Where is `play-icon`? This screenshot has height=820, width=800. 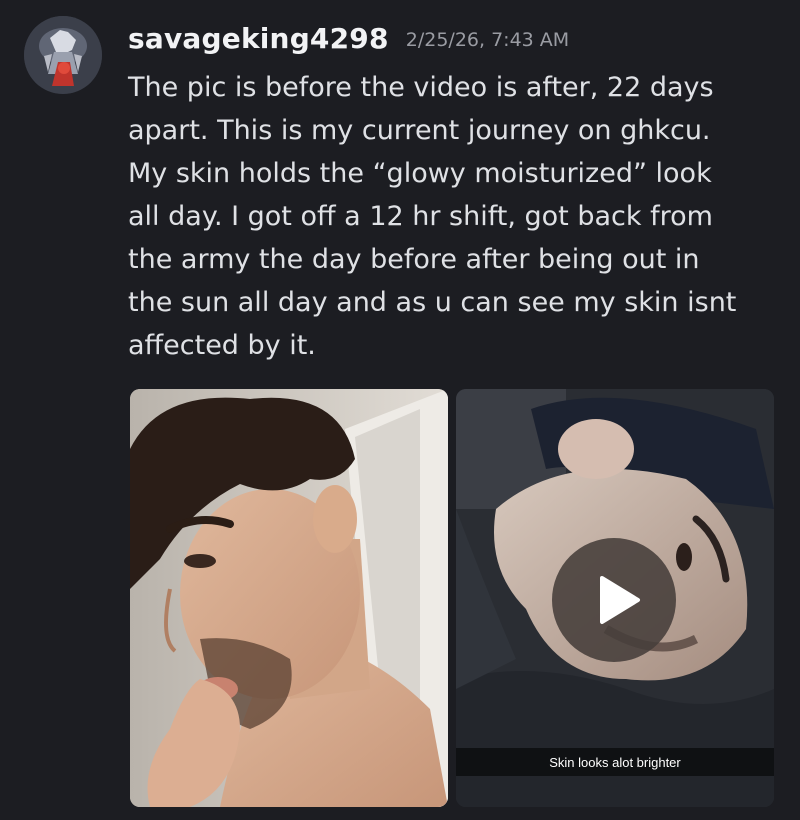 play-icon is located at coordinates (620, 600).